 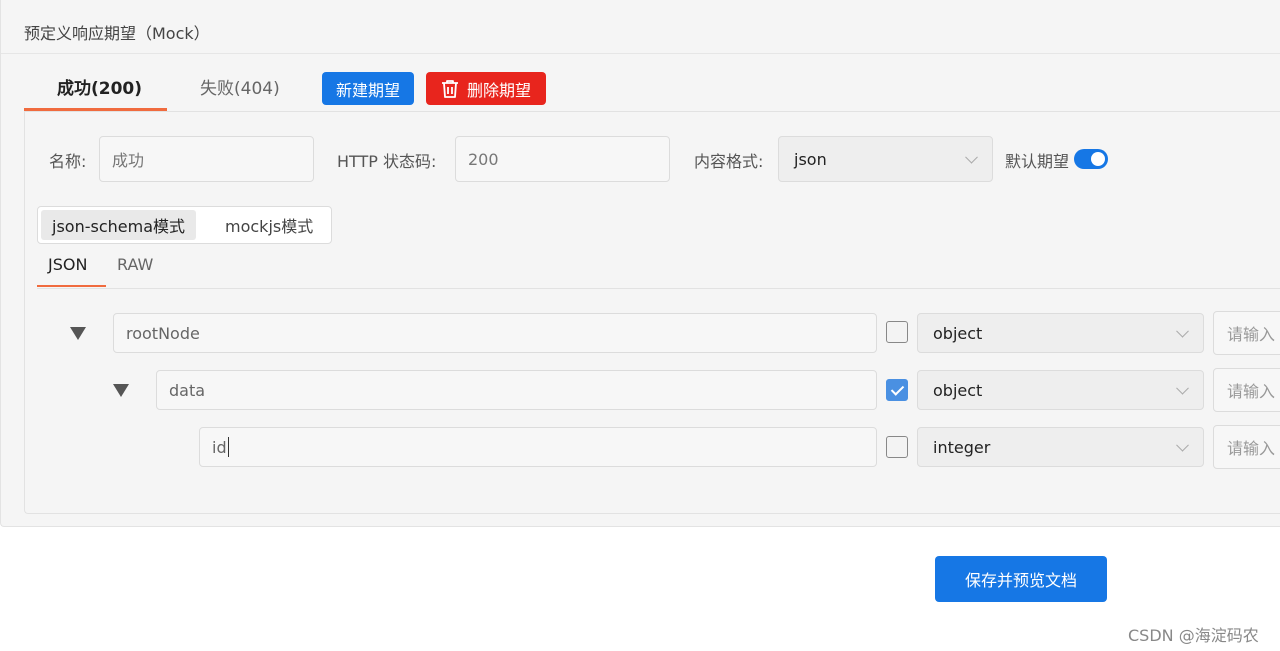 I want to click on default-expectation-toggle, so click(x=1091, y=159).